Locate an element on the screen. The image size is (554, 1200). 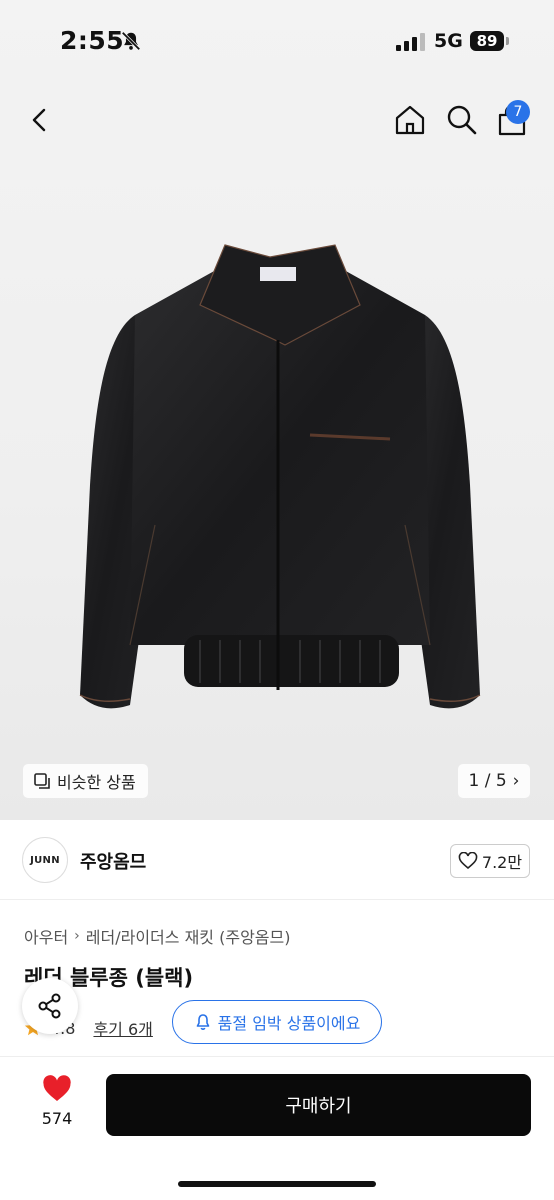
reviews-link: 후기 6개 is located at coordinates (122, 1028).